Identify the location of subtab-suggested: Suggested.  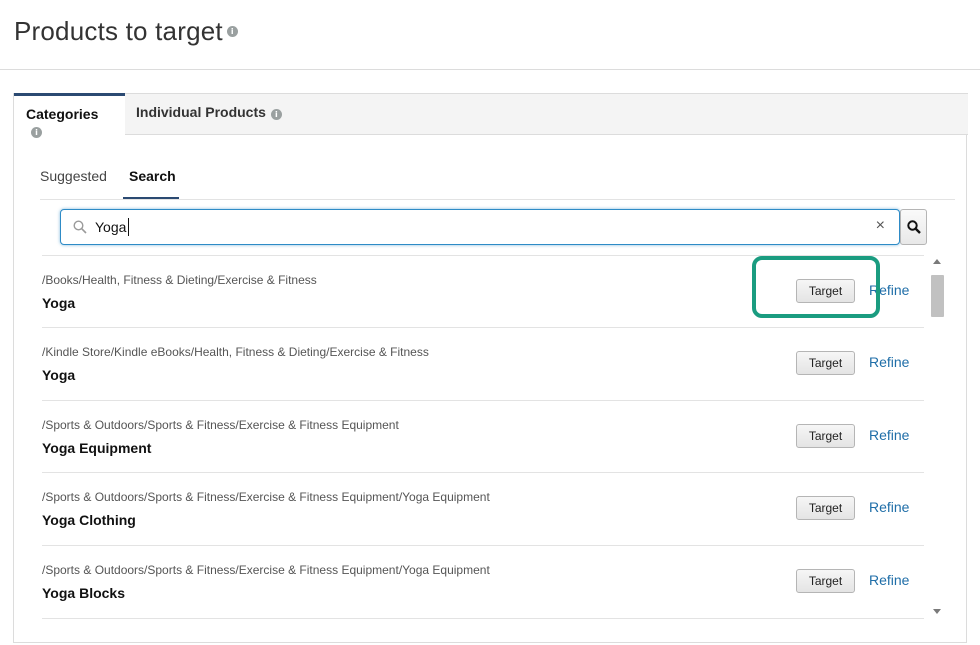
(73, 176).